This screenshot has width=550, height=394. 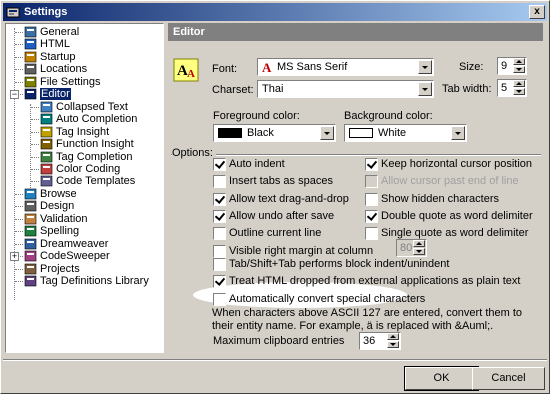 What do you see at coordinates (46, 12) in the screenshot?
I see `window-title: Settings` at bounding box center [46, 12].